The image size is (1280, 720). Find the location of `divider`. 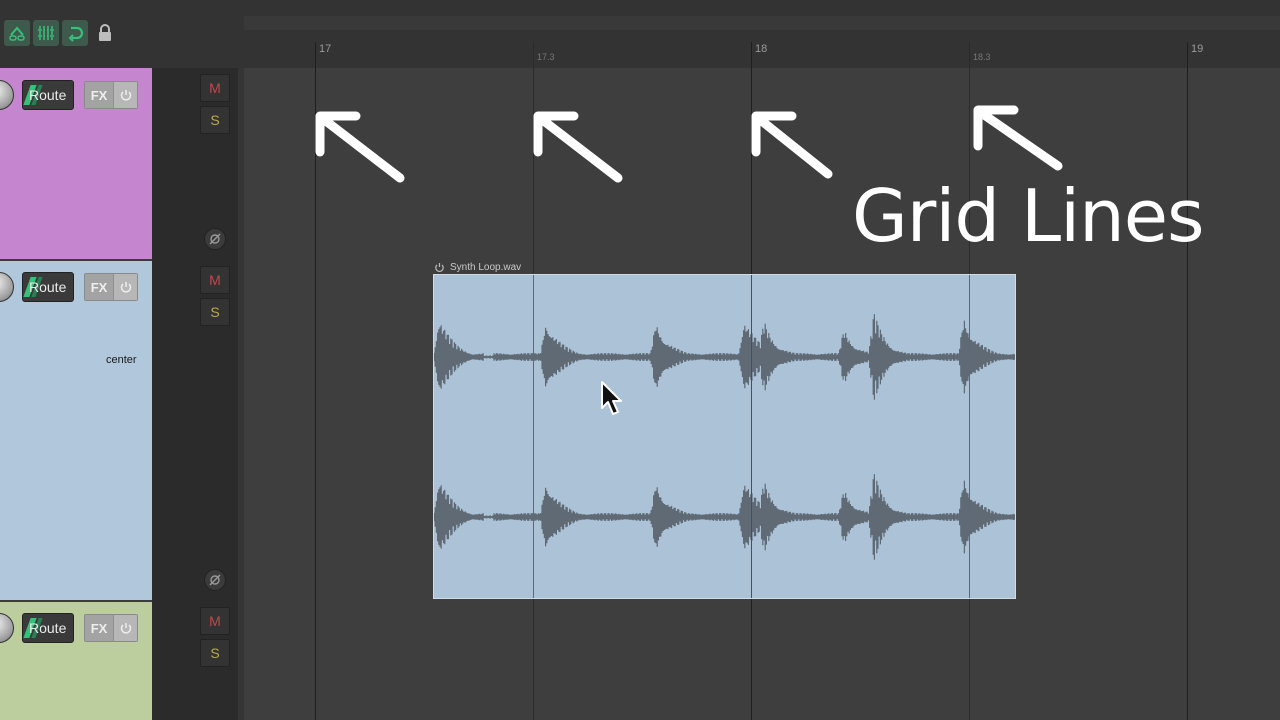

divider is located at coordinates (241, 394).